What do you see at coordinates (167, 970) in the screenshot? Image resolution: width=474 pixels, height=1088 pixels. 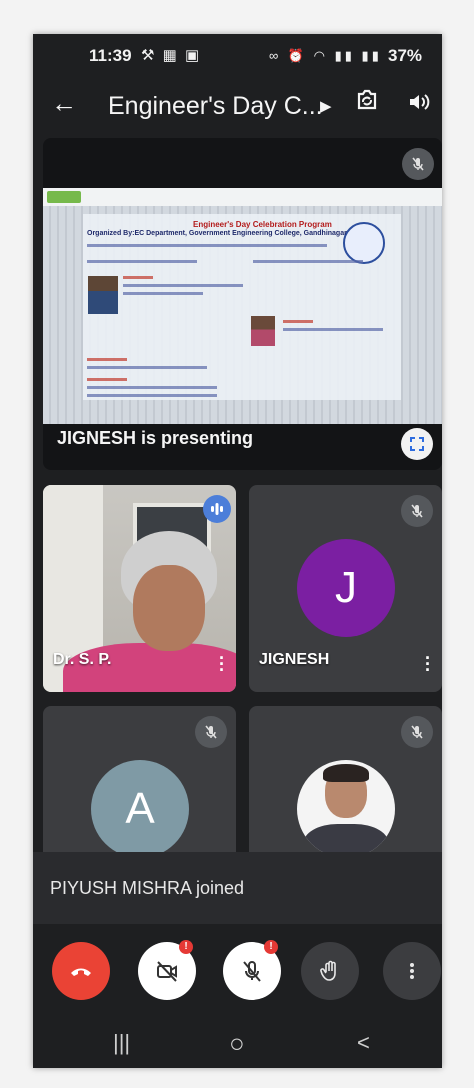 I see `camera-off-button: !` at bounding box center [167, 970].